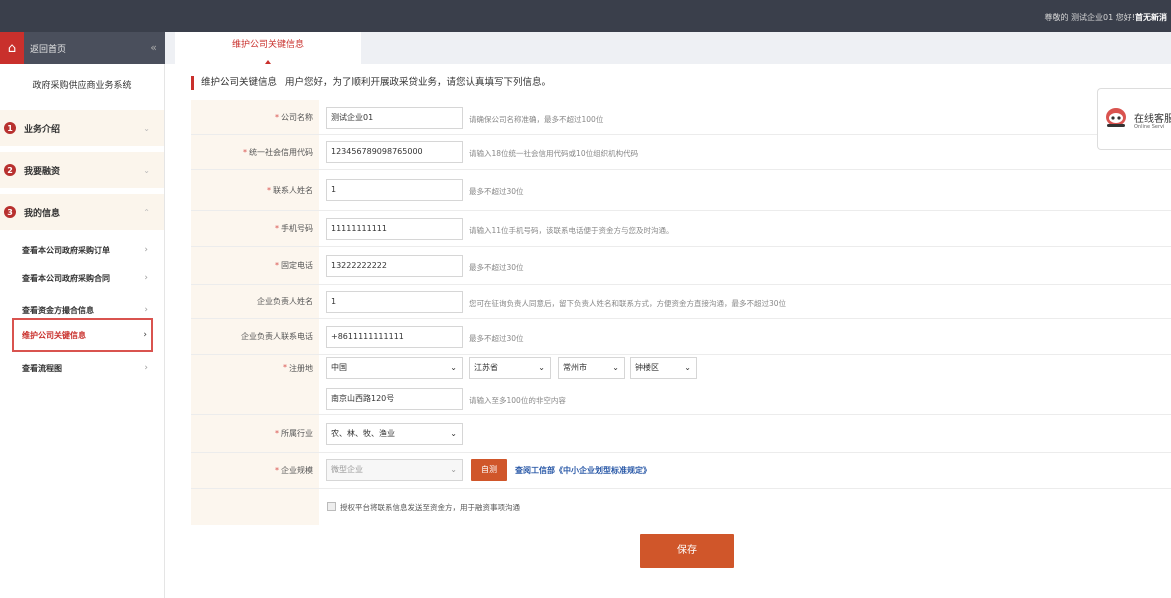  What do you see at coordinates (255, 265) in the screenshot?
I see `field-label: * 固定电话` at bounding box center [255, 265].